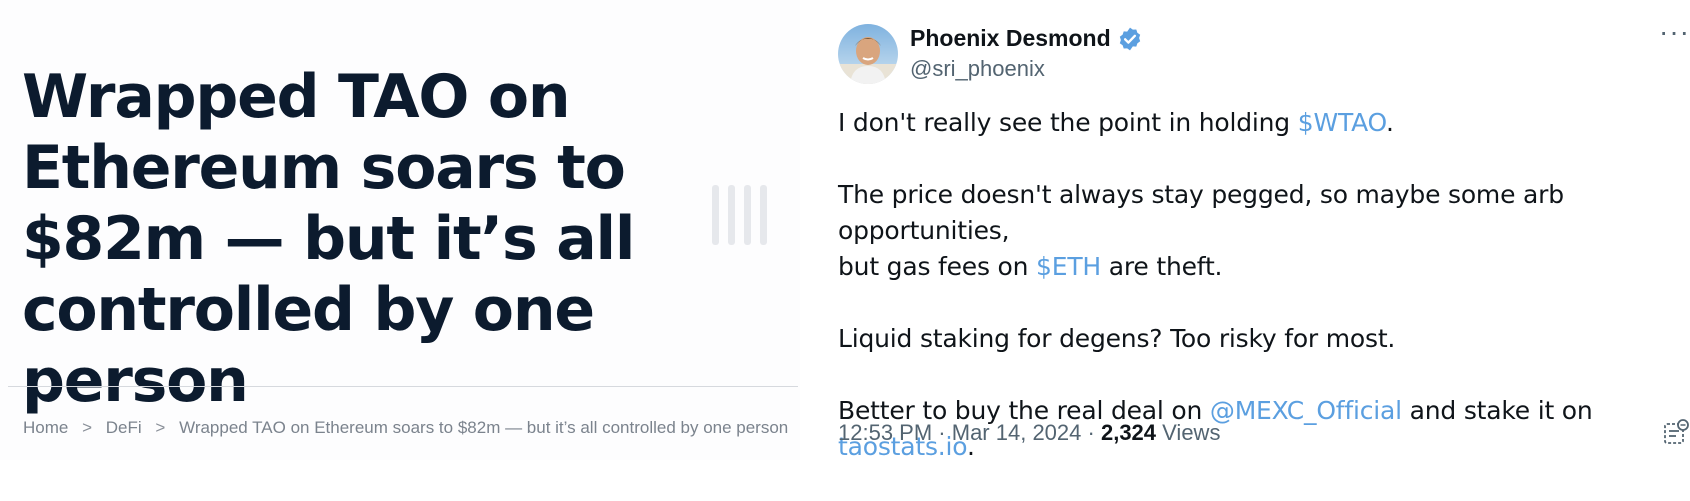  What do you see at coordinates (1068, 266) in the screenshot?
I see `cashtag-eth: $ETH` at bounding box center [1068, 266].